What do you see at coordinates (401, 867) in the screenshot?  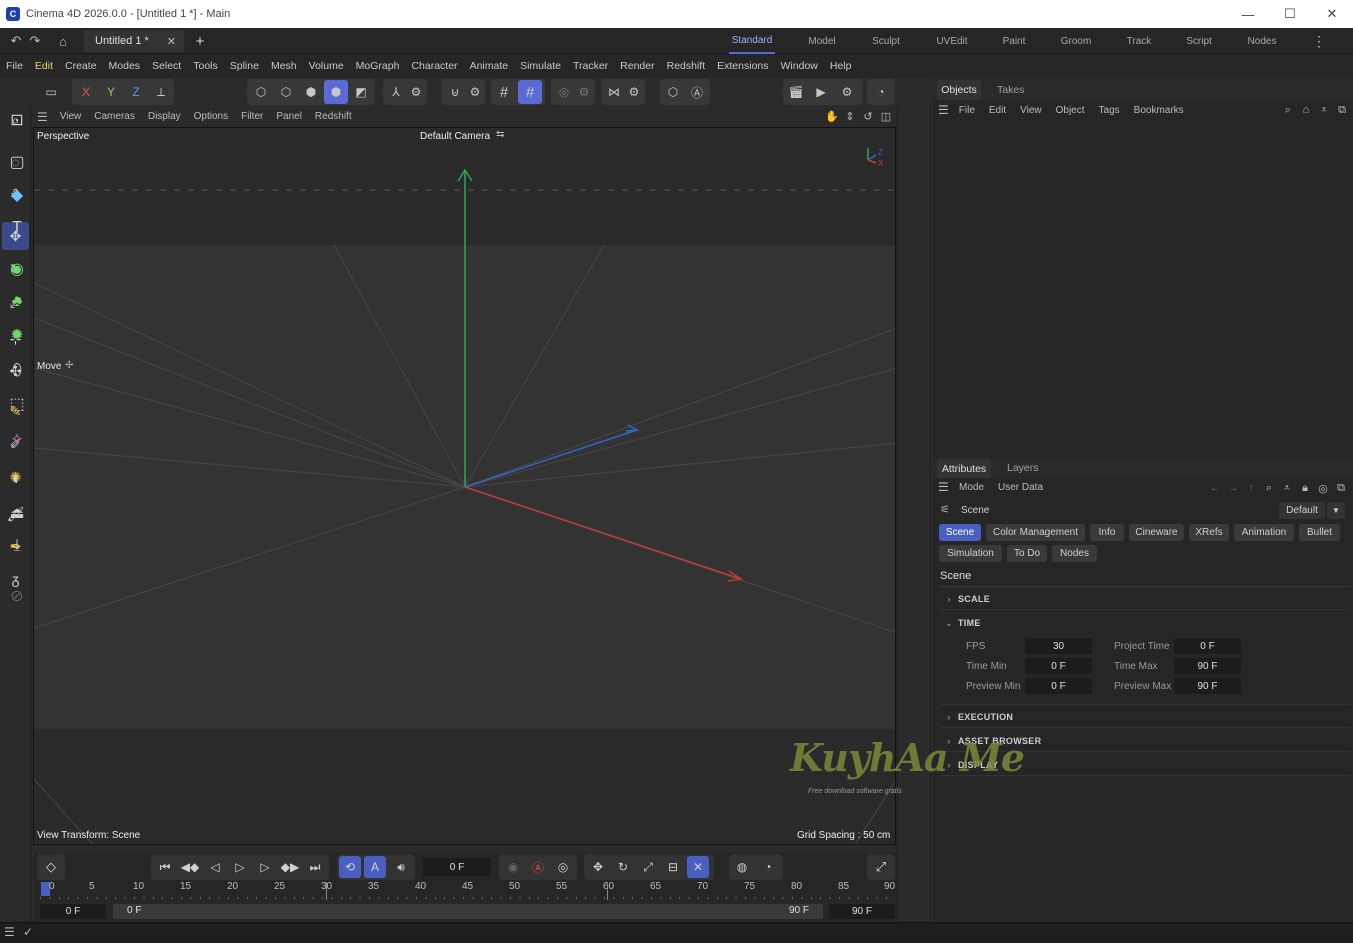 I see `sound-icon: 🔊︎` at bounding box center [401, 867].